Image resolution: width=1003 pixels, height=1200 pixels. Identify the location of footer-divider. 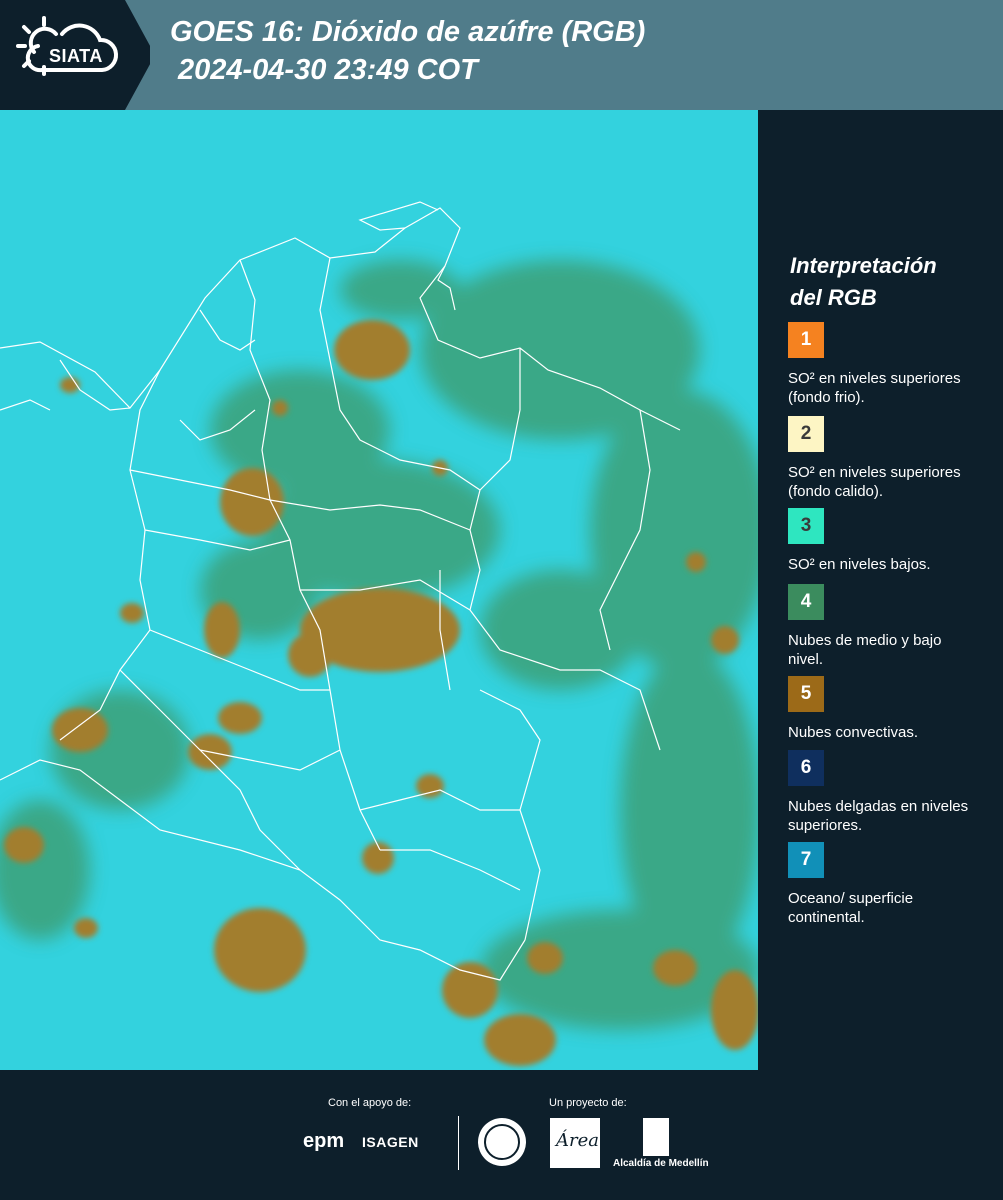
(458, 1143).